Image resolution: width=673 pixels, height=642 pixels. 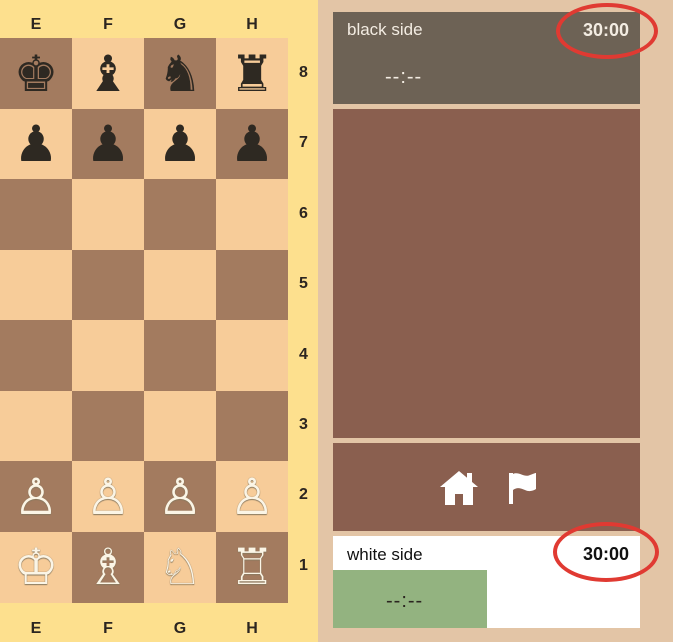 I want to click on home-icon, so click(x=459, y=488).